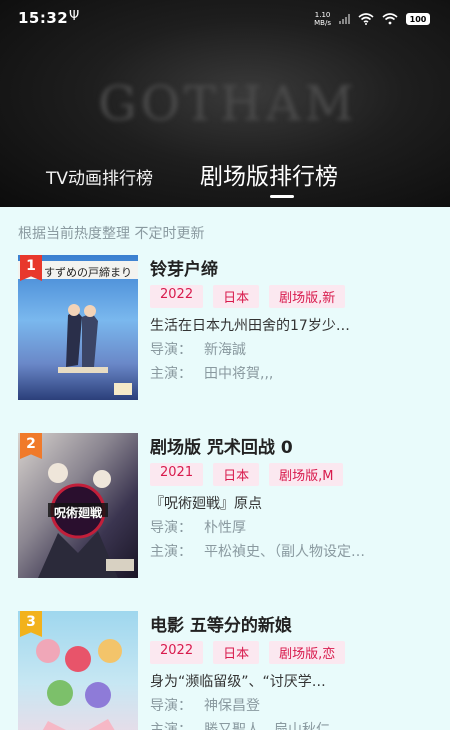  What do you see at coordinates (306, 474) in the screenshot?
I see `tag-genre: 剧场版,M` at bounding box center [306, 474].